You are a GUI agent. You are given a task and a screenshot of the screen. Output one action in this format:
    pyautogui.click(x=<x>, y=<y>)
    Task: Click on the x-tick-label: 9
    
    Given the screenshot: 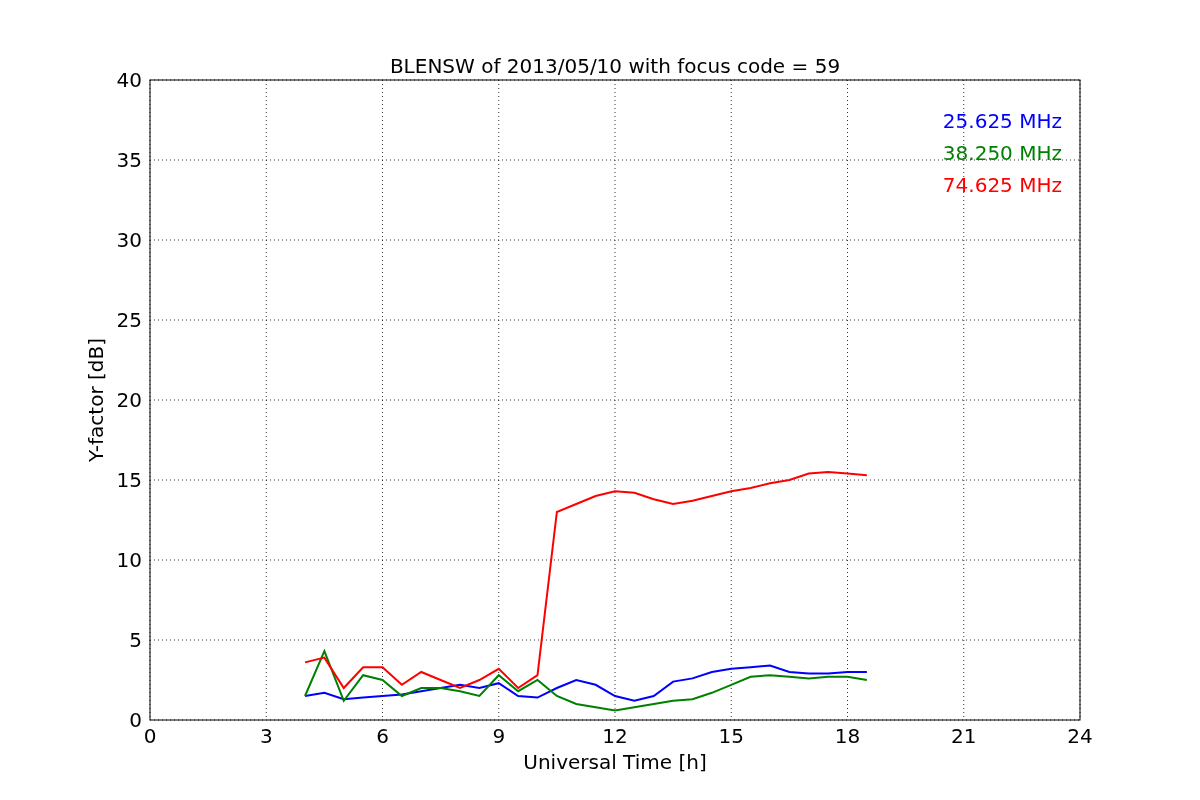 What is the action you would take?
    pyautogui.click(x=499, y=736)
    